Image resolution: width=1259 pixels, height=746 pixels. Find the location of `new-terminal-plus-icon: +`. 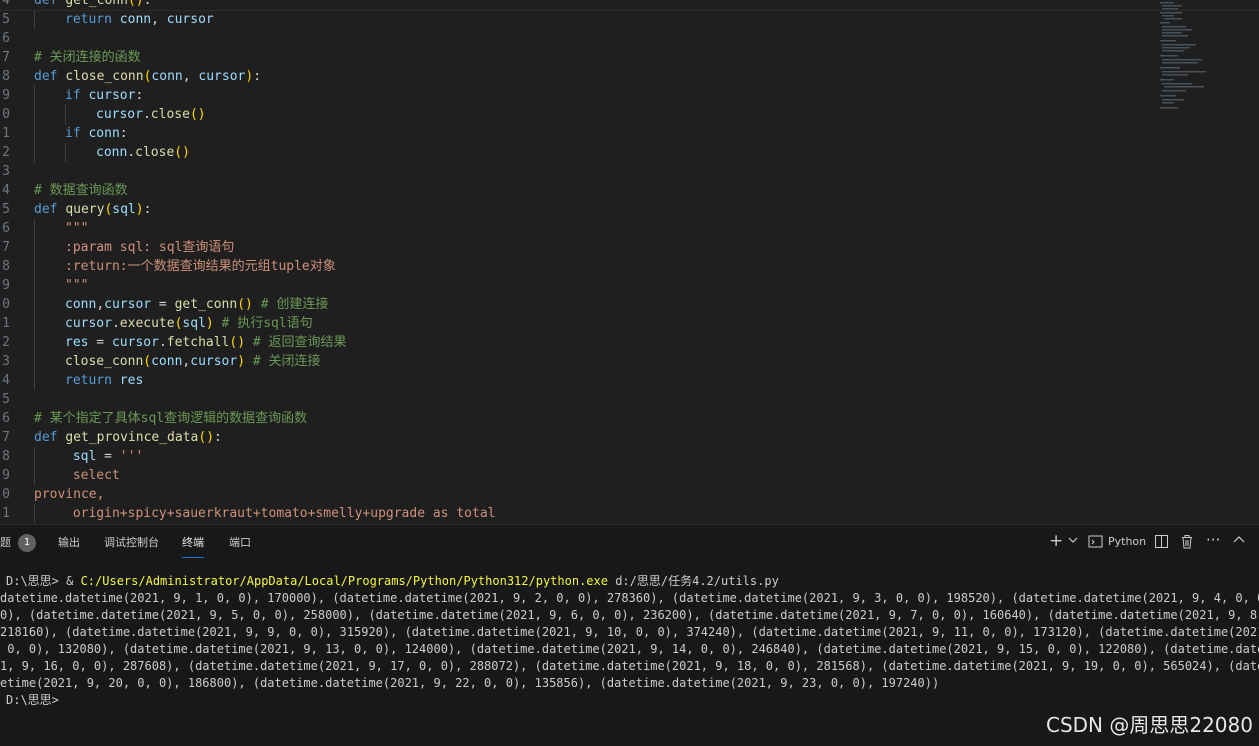

new-terminal-plus-icon: + is located at coordinates (1056, 541).